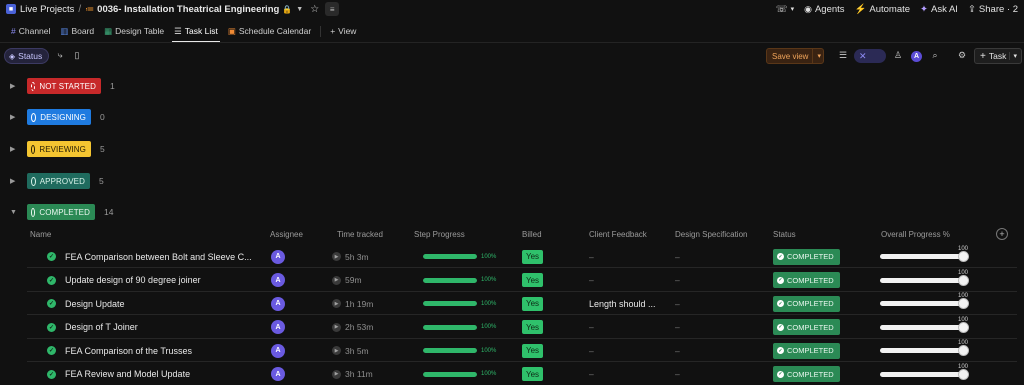  Describe the element at coordinates (350, 256) in the screenshot. I see `time-tracked-cell: ▶ 5h 3m` at that location.